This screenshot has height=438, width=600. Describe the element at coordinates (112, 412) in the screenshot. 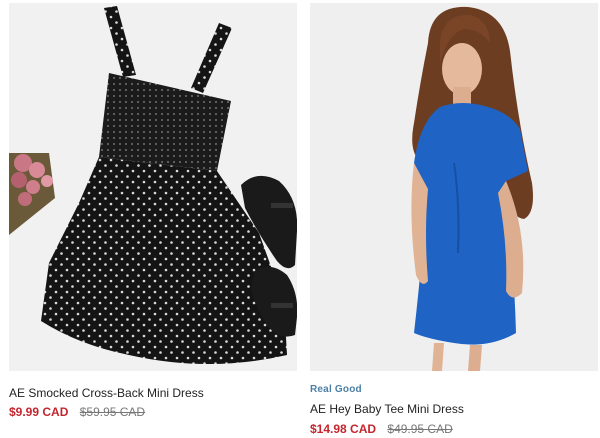

I see `original-price: $59.95 CAD` at that location.